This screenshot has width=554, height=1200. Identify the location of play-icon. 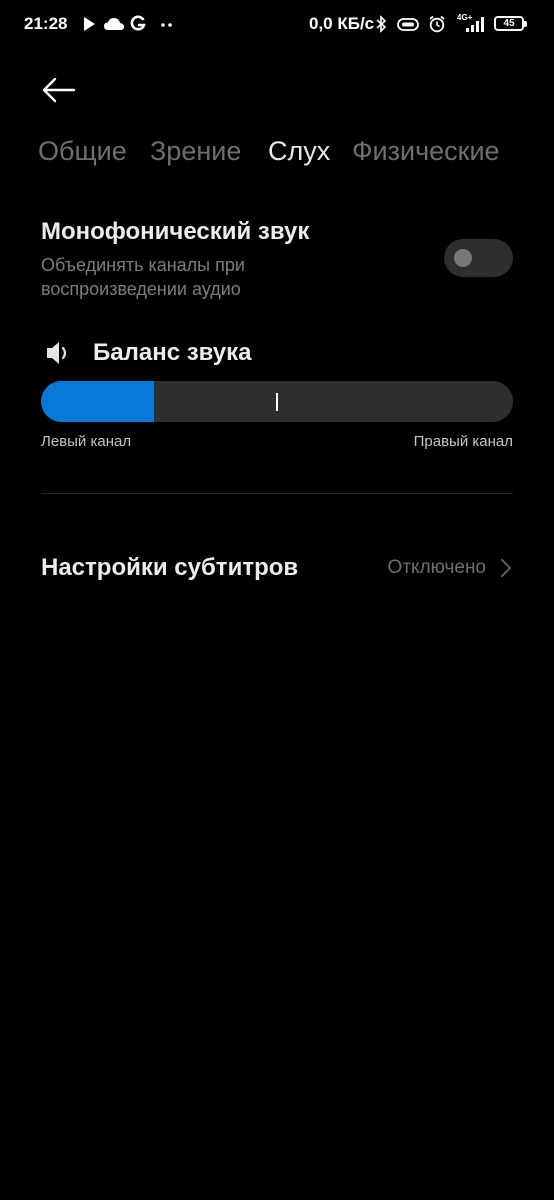
(89, 24).